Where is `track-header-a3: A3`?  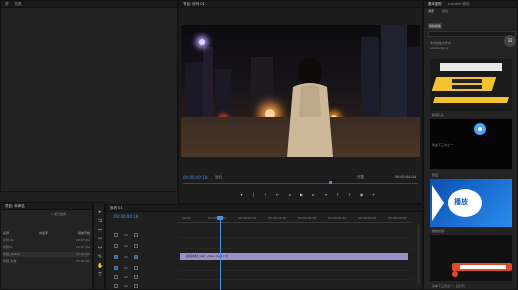
track-header-a3: A3 is located at coordinates (146, 285).